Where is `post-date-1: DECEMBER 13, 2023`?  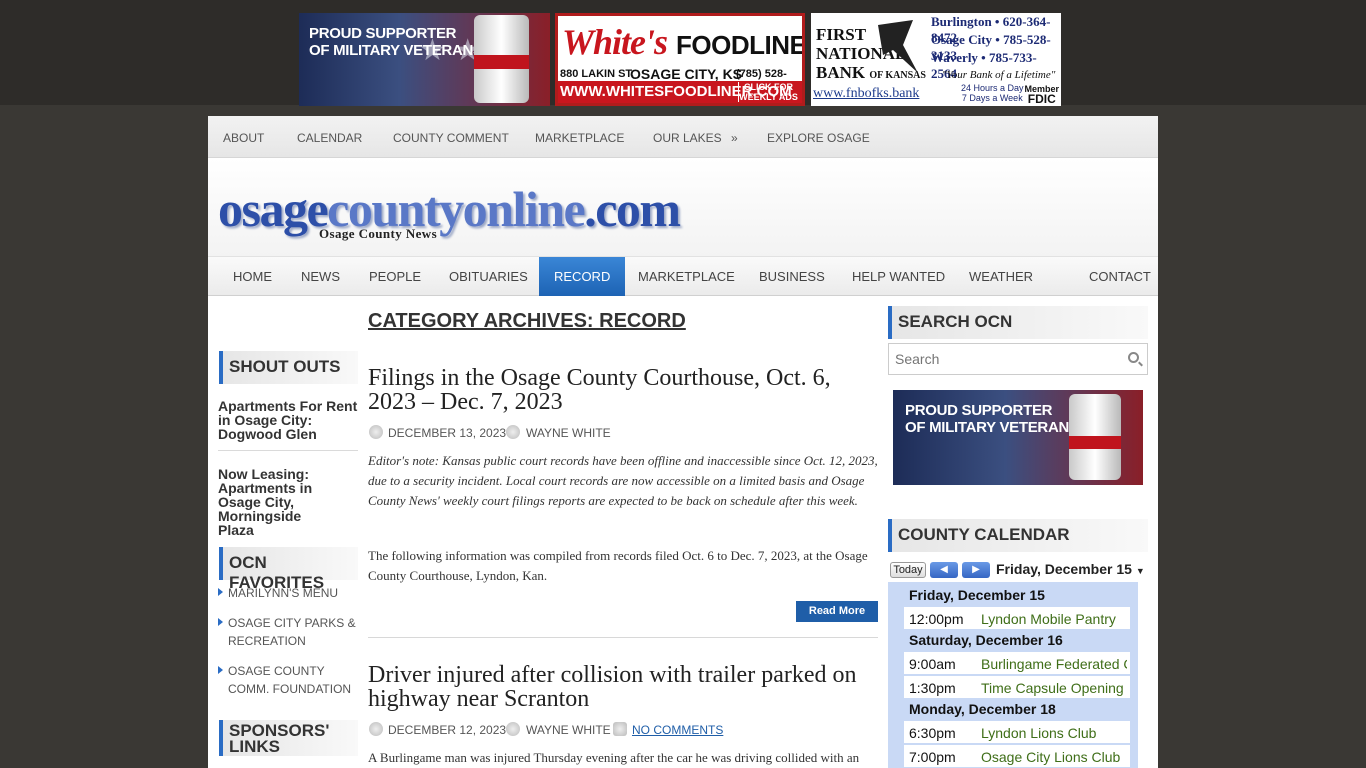 post-date-1: DECEMBER 13, 2023 is located at coordinates (447, 433).